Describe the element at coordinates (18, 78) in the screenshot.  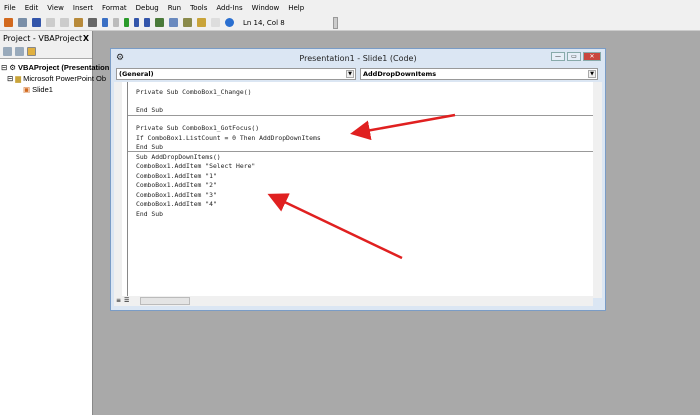
I see `folder-icon: ▆` at that location.